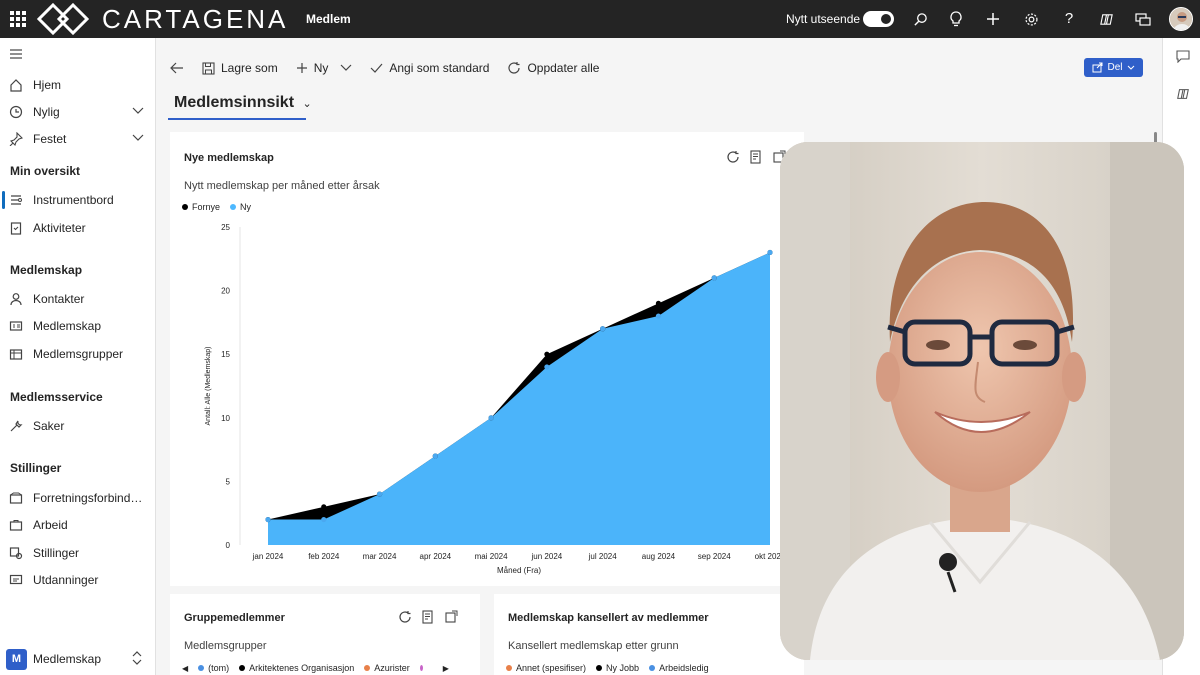 Image resolution: width=1200 pixels, height=675 pixels. What do you see at coordinates (77, 525) in the screenshot?
I see `sidebar-item-work: Arbeid` at bounding box center [77, 525].